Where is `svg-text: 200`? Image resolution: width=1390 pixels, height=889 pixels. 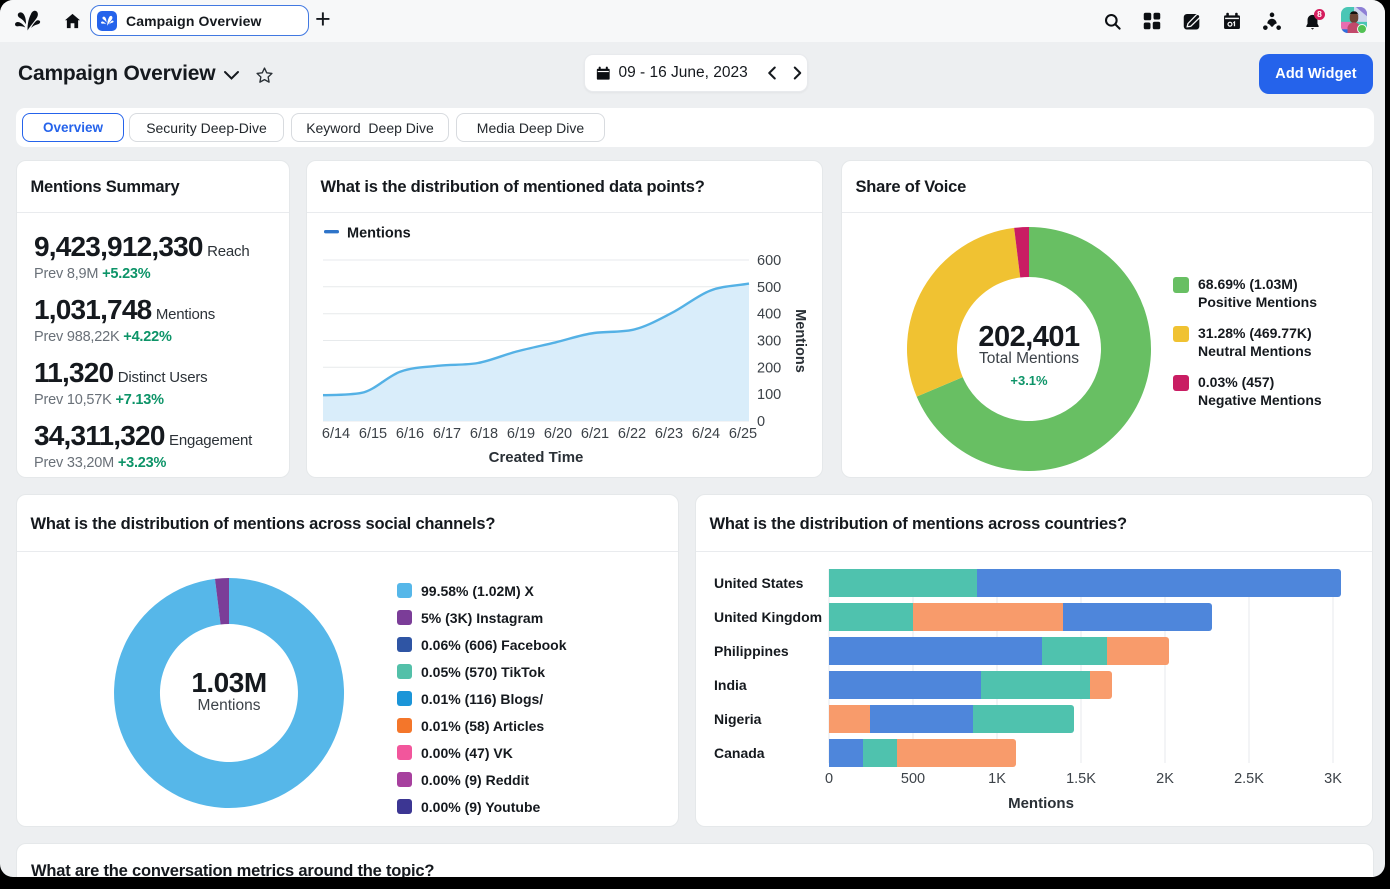
svg-text: 200 is located at coordinates (769, 368).